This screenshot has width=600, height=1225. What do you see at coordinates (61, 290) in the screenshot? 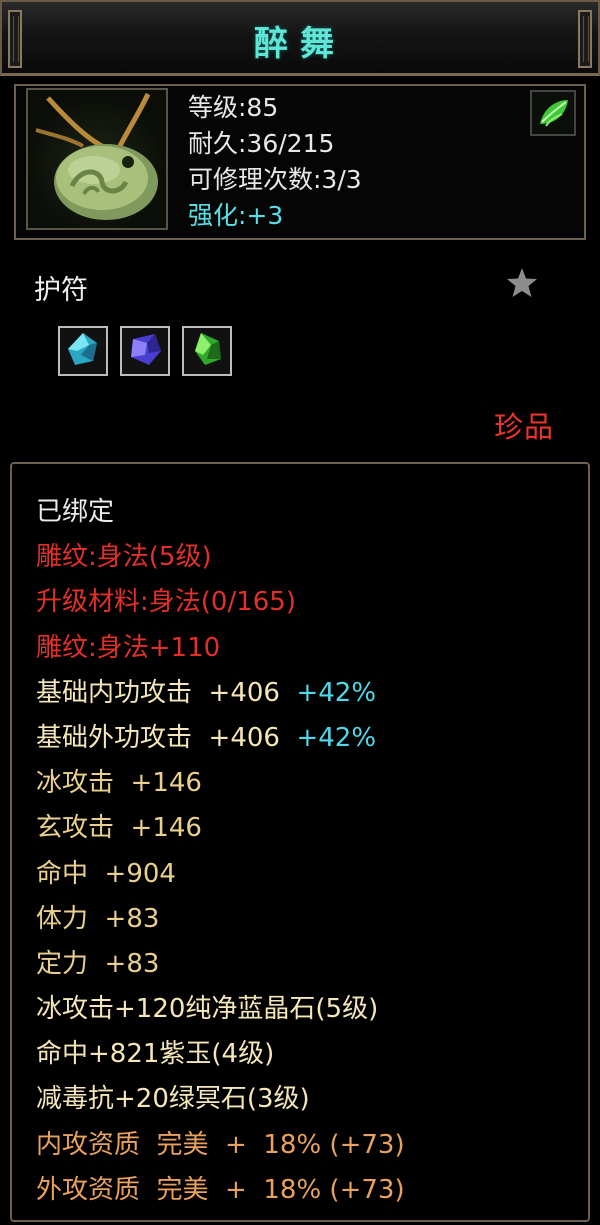
I see `item-type: 护符` at bounding box center [61, 290].